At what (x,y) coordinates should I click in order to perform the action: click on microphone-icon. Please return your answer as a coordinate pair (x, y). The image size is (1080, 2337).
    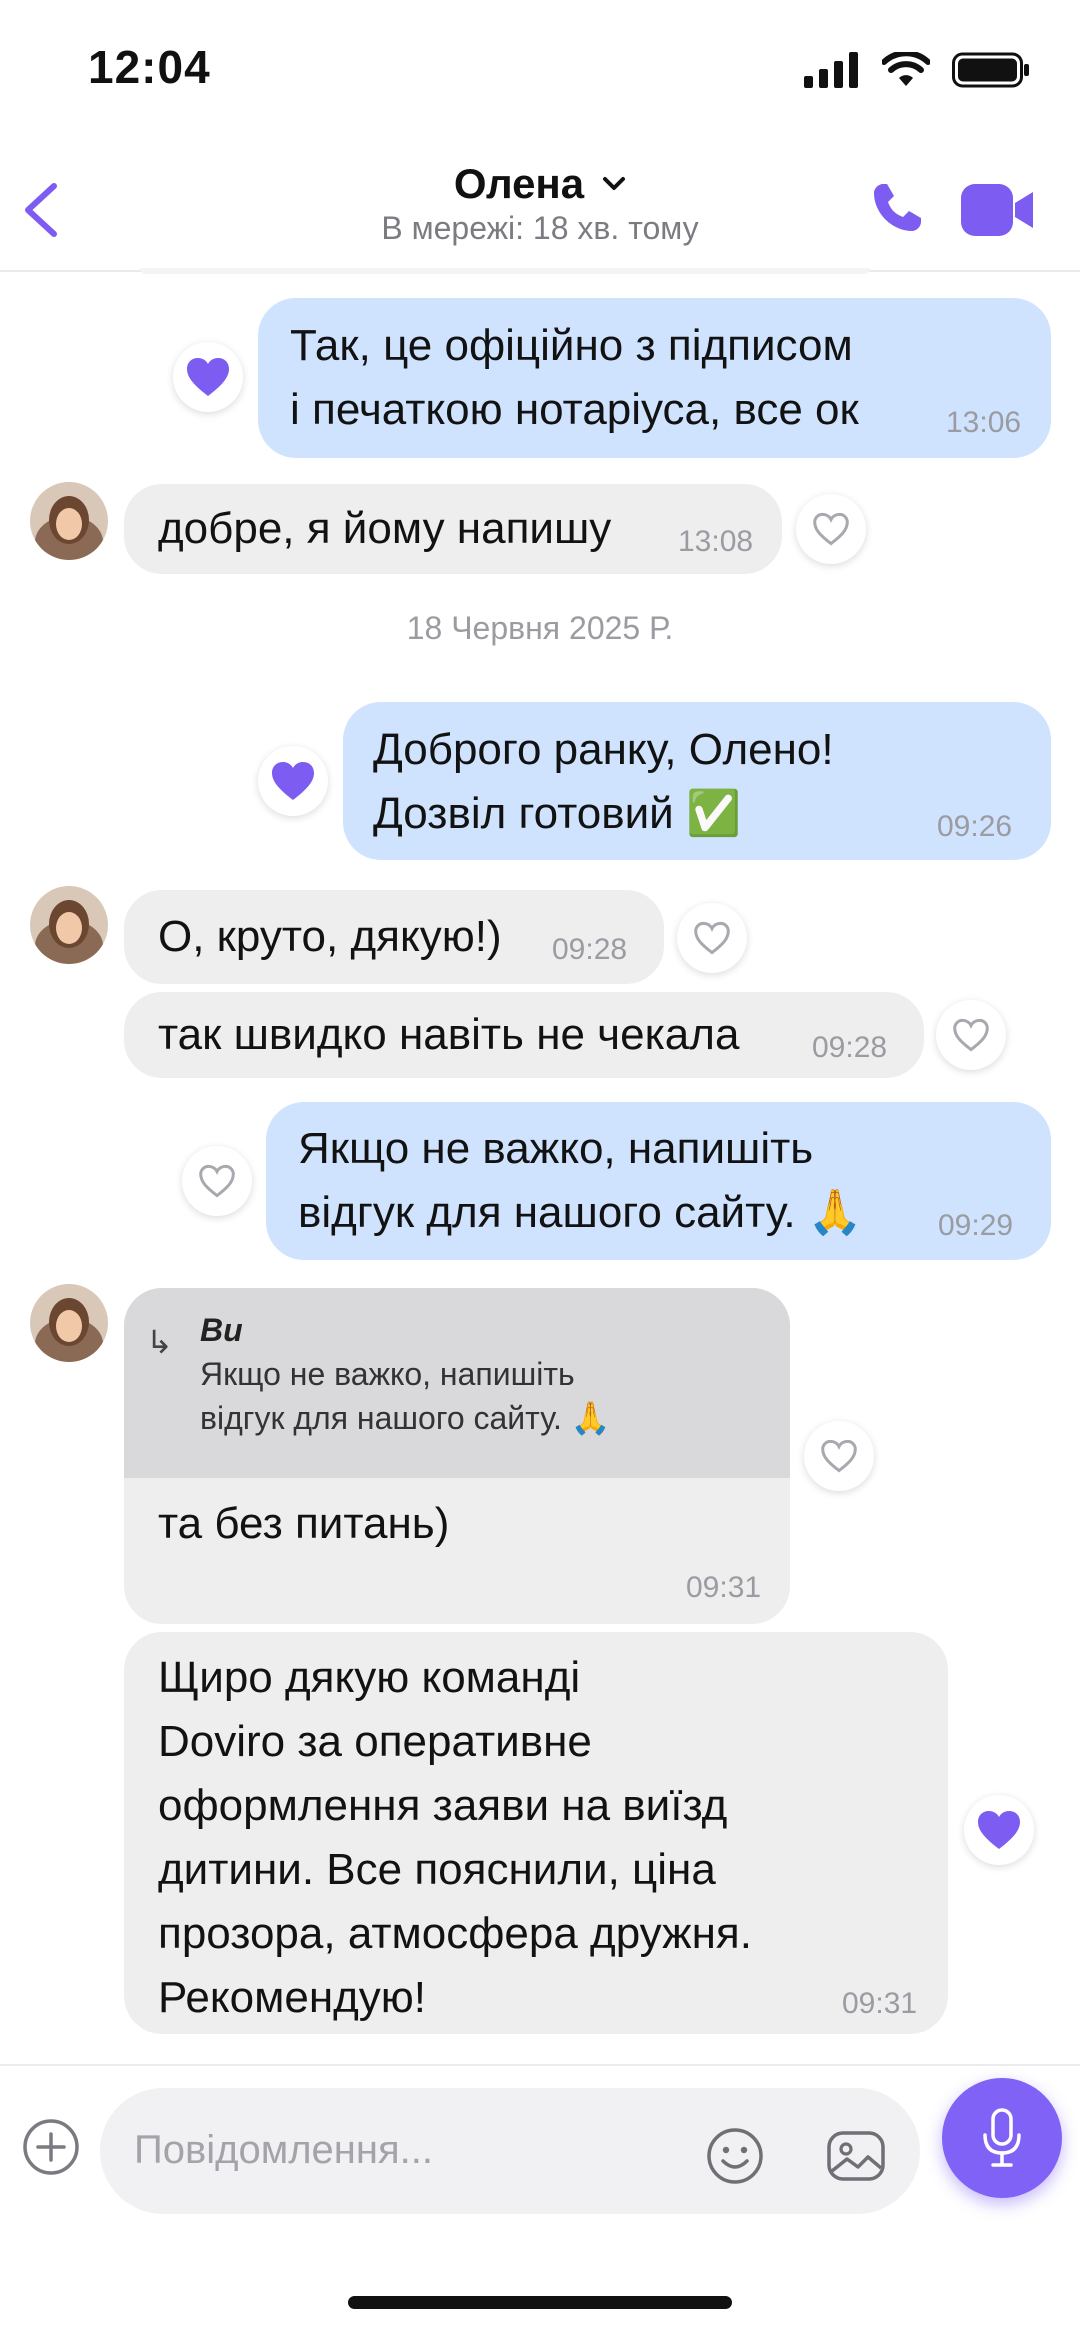
    Looking at the image, I should click on (1002, 2137).